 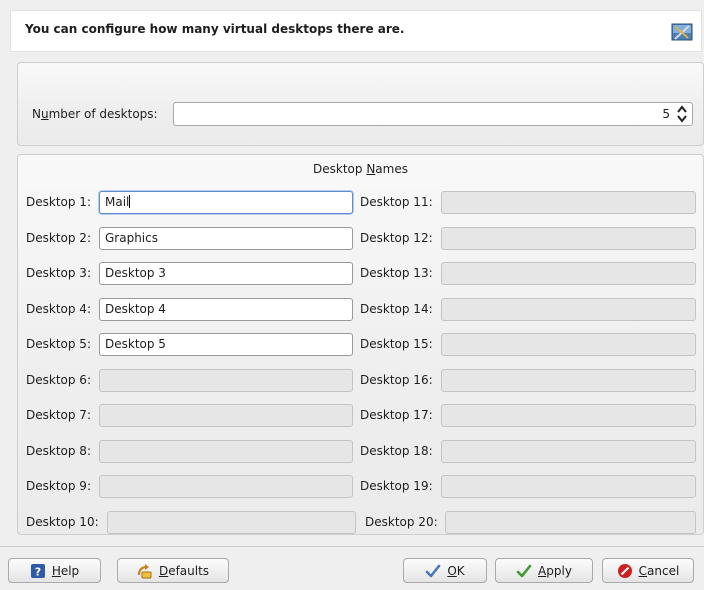 I want to click on desktop-name-value-5: Desktop 5, so click(x=135, y=344).